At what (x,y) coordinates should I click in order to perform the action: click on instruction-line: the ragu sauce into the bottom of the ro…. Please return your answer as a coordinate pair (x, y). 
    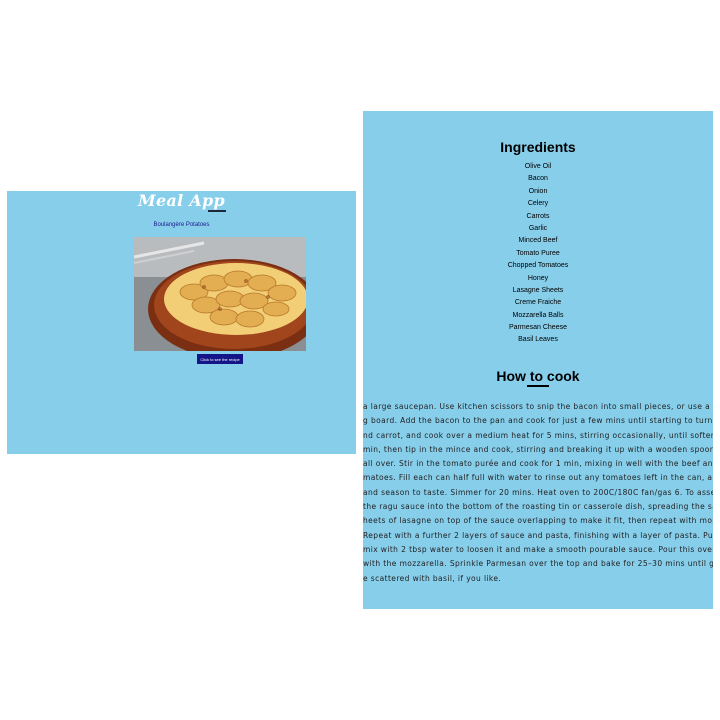
    Looking at the image, I should click on (538, 507).